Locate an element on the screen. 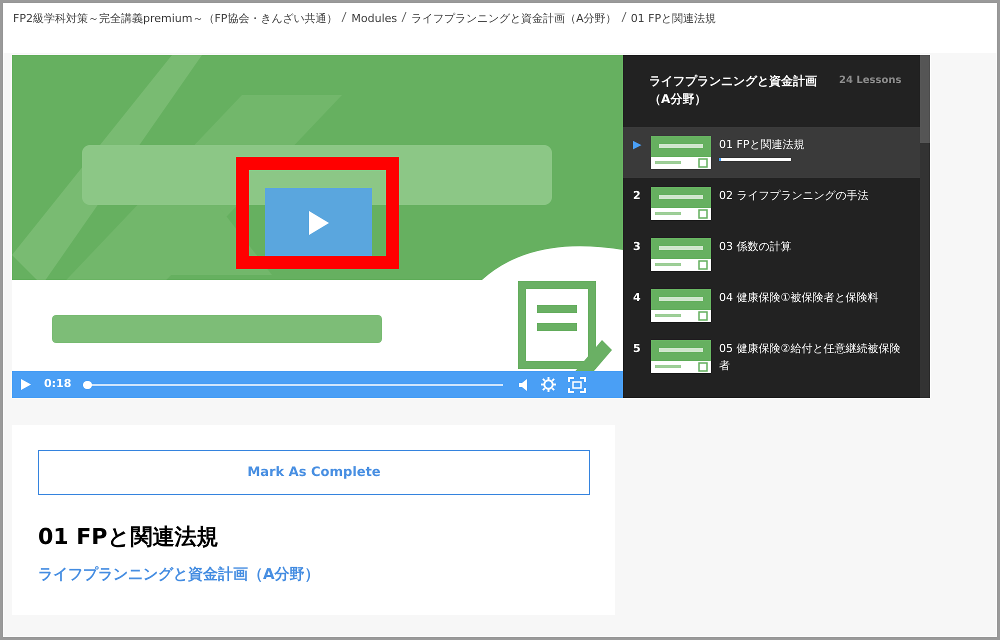 This screenshot has width=1000, height=640. lesson-item: 3 03 係数の計算 is located at coordinates (771, 254).